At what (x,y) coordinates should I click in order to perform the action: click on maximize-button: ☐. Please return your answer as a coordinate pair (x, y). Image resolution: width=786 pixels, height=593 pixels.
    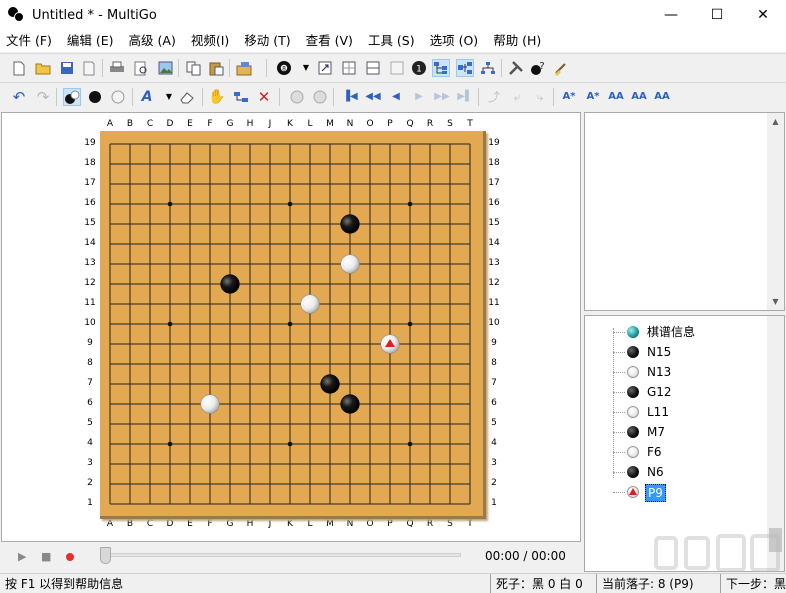
    Looking at the image, I should click on (717, 15).